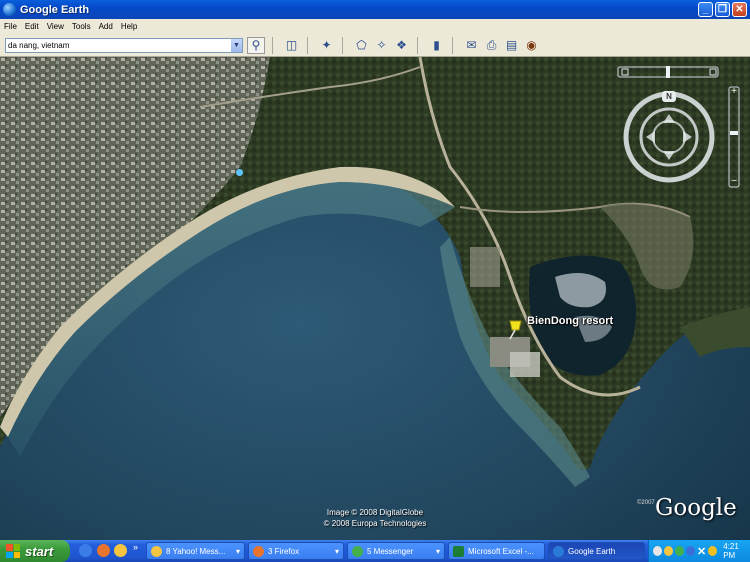 The width and height of the screenshot is (750, 562). I want to click on compass-north-button: N, so click(669, 96).